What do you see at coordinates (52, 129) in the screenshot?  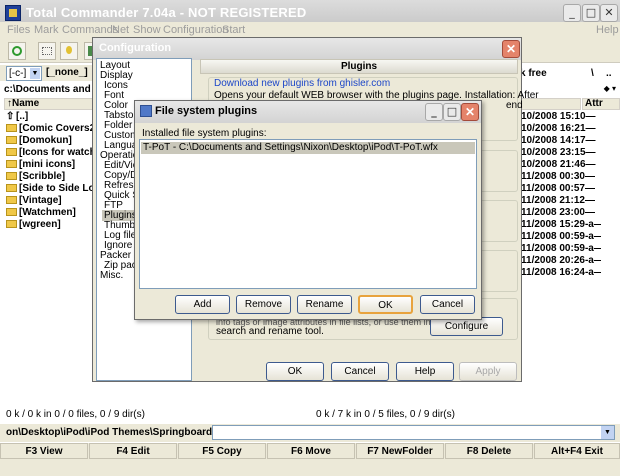 I see `list-item: [Comic Covers2]` at bounding box center [52, 129].